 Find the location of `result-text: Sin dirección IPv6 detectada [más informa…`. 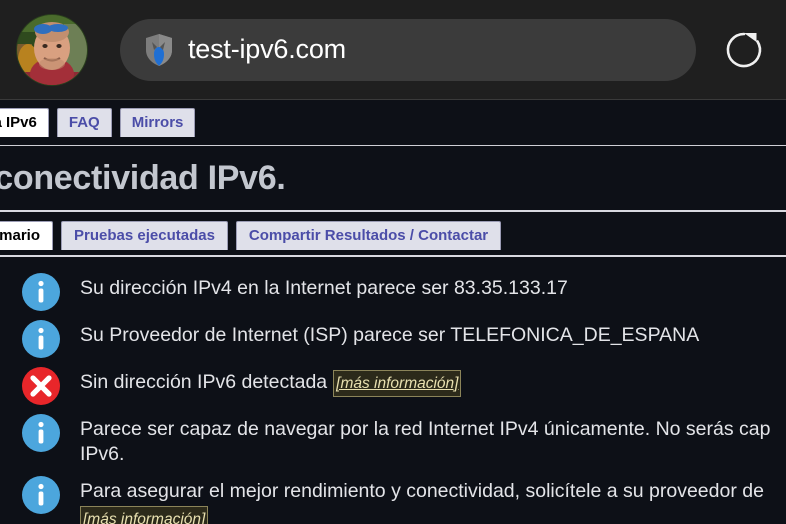

result-text: Sin dirección IPv6 detectada [más informa… is located at coordinates (271, 380).